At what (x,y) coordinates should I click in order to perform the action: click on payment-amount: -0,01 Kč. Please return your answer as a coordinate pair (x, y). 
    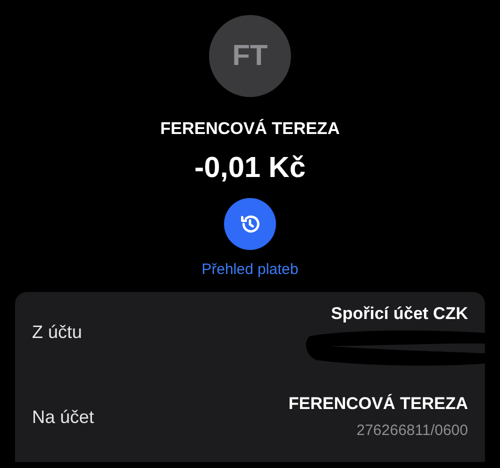
    Looking at the image, I should click on (250, 168).